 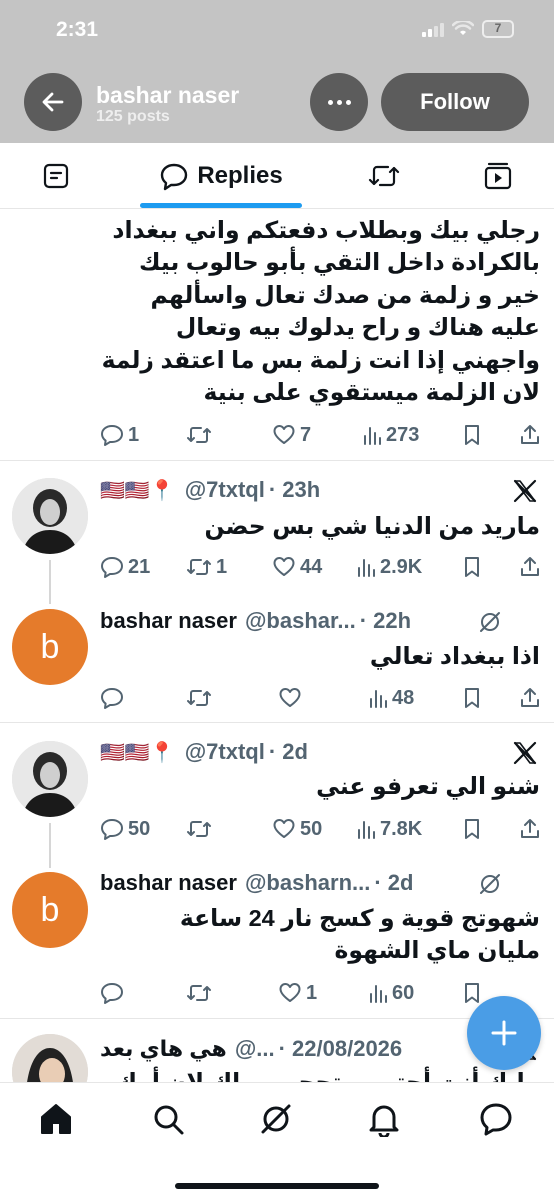 I want to click on like-button: 50, so click(x=297, y=829).